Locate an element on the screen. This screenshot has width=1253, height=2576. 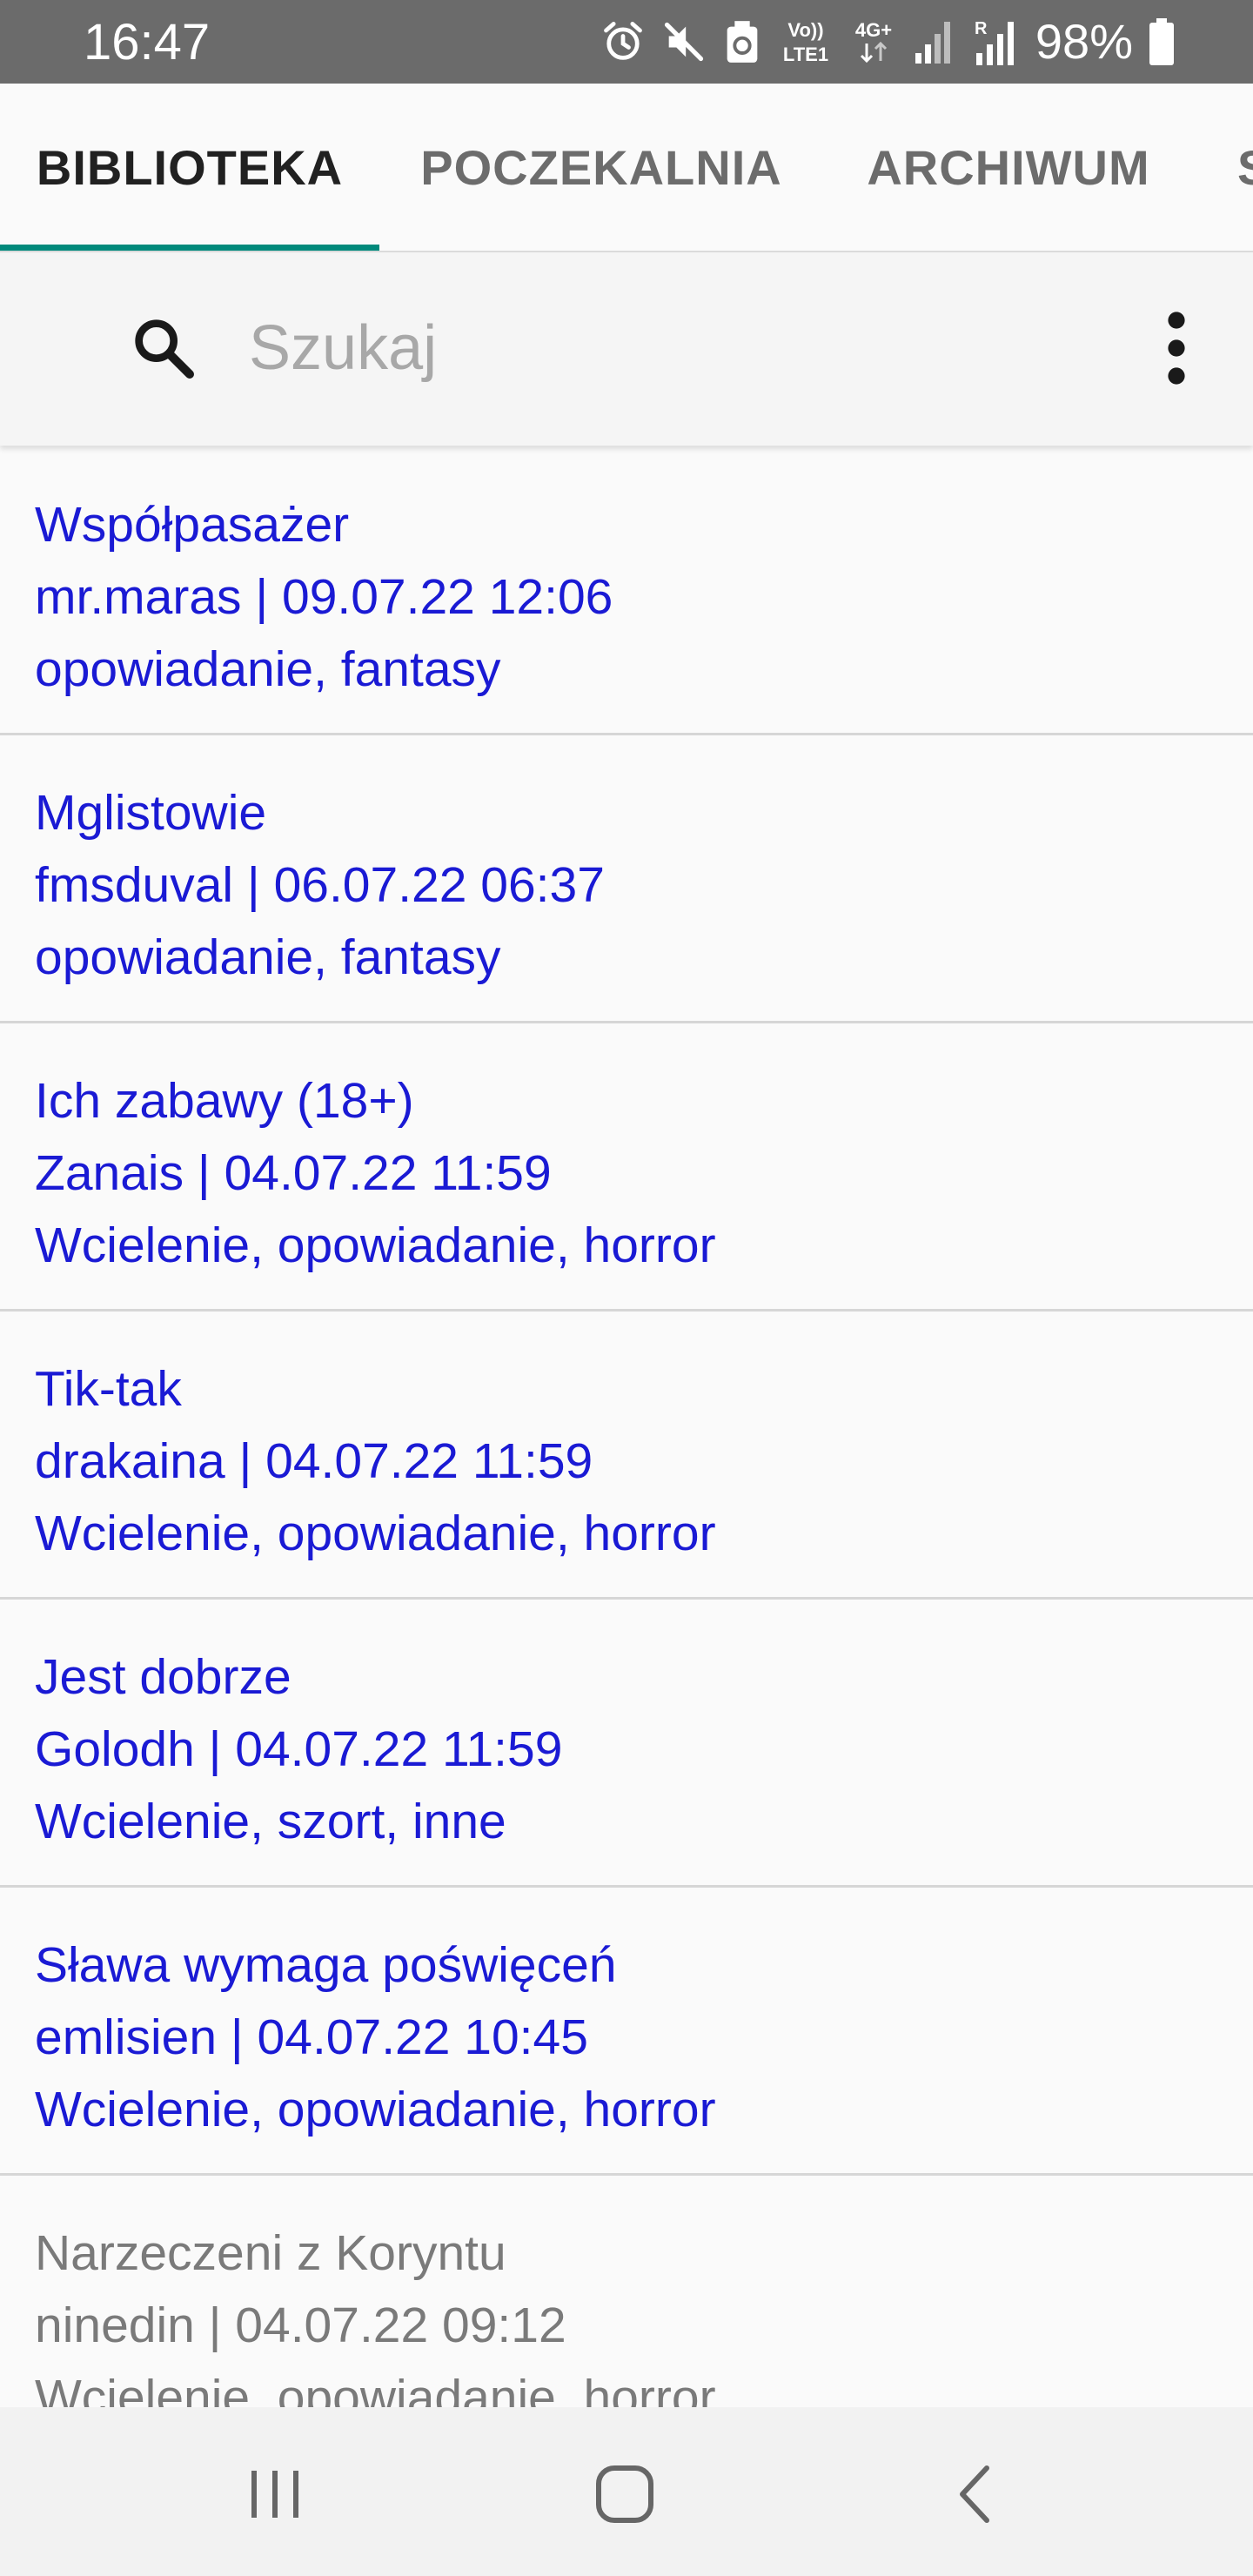
data-saver-icon is located at coordinates (742, 42).